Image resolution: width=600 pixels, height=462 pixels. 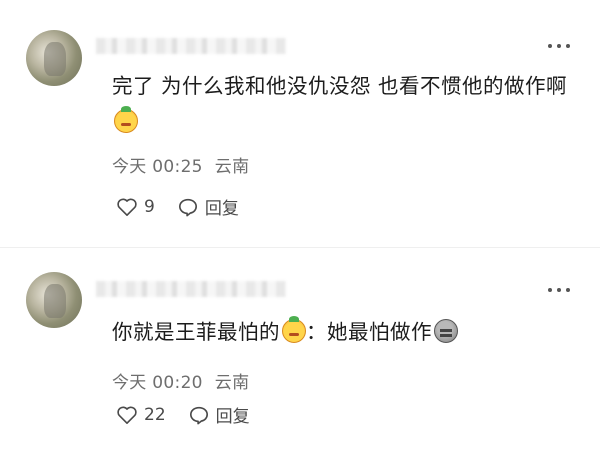 What do you see at coordinates (196, 332) in the screenshot?
I see `comment-text-body: 你就是王菲最怕的` at bounding box center [196, 332].